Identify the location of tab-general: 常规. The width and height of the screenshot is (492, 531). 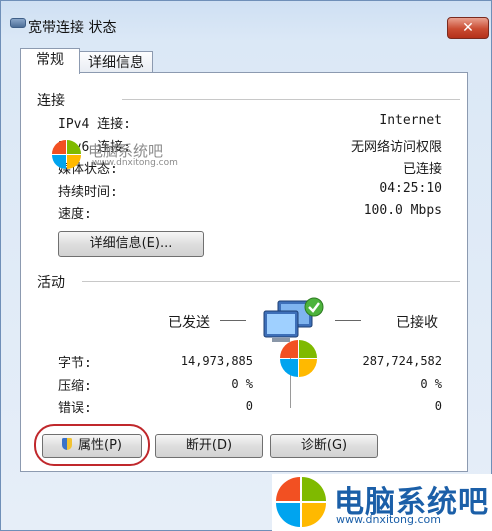
(50, 61).